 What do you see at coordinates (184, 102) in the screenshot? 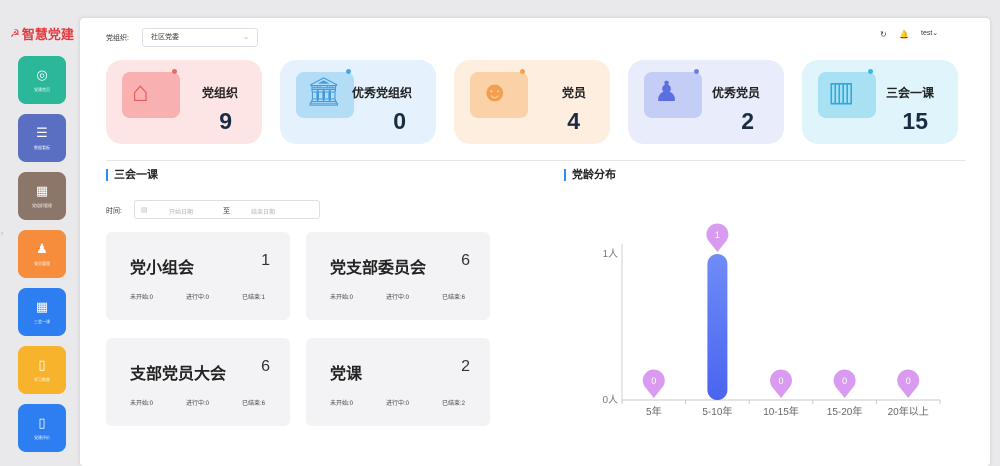
I see `stat-card: ⌂ 党组织 9` at bounding box center [184, 102].